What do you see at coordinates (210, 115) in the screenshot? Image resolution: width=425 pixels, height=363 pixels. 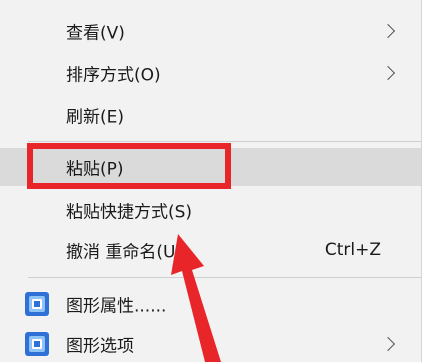 I see `menu-item-refresh: 刷新(E)` at bounding box center [210, 115].